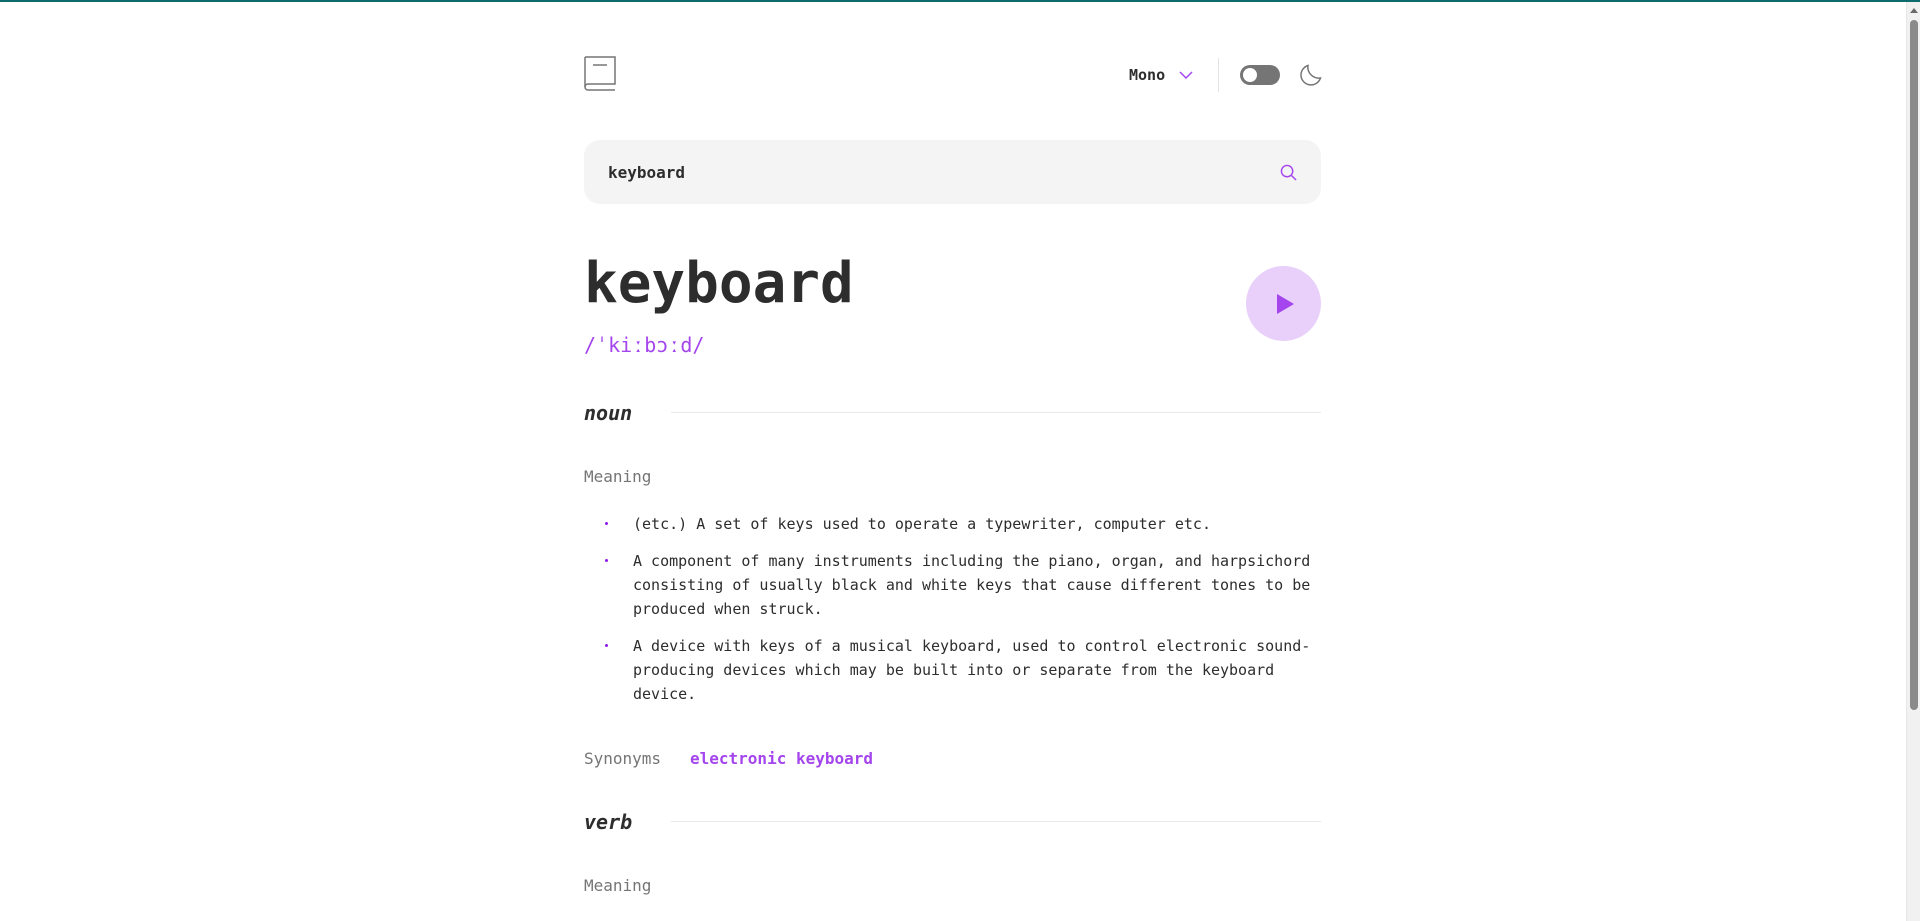 The image size is (1920, 921). Describe the element at coordinates (618, 885) in the screenshot. I see `meaning-label-verb: Meaning` at that location.